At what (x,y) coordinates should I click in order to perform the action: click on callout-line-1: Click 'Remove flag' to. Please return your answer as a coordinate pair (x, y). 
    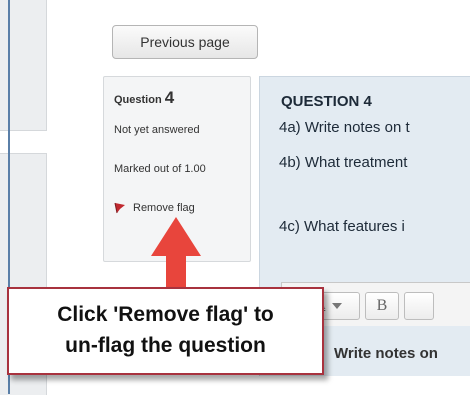
    Looking at the image, I should click on (165, 314).